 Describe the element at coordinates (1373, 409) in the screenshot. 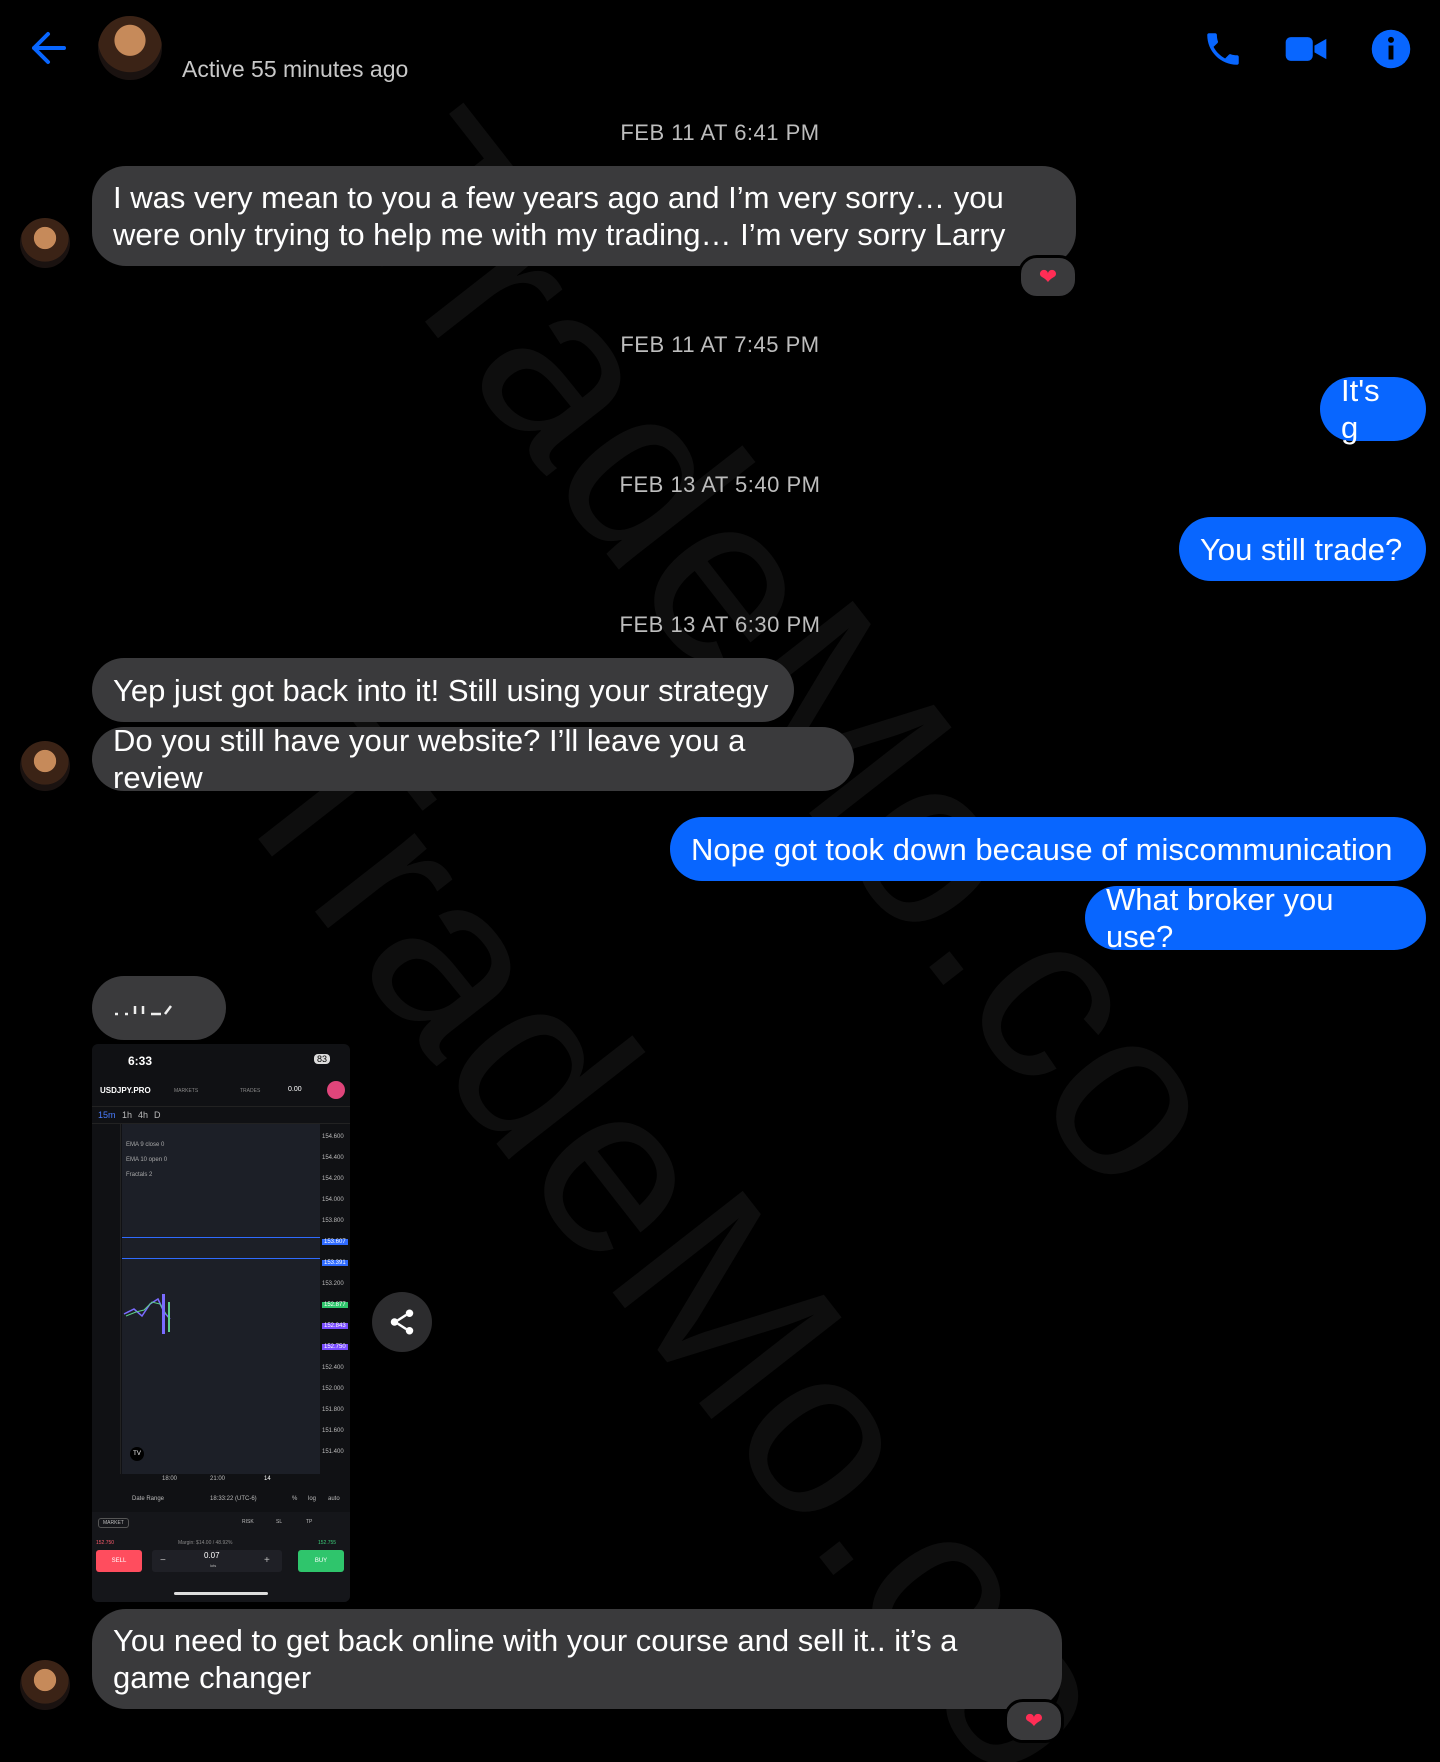

I see `message-sent: It's g` at that location.